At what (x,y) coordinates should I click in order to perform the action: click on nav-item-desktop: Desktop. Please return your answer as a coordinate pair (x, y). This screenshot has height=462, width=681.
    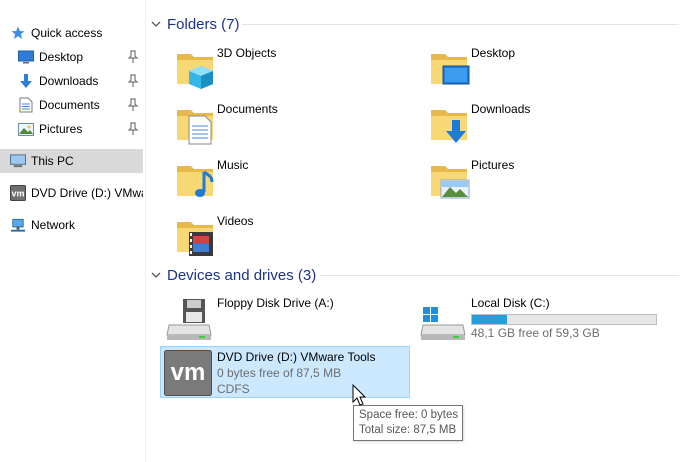
    Looking at the image, I should click on (71, 57).